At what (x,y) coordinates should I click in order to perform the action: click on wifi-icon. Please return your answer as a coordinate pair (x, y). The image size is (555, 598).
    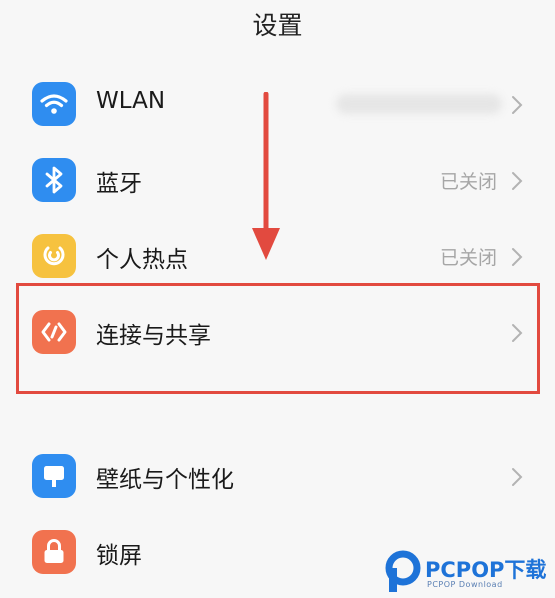
    Looking at the image, I should click on (54, 104).